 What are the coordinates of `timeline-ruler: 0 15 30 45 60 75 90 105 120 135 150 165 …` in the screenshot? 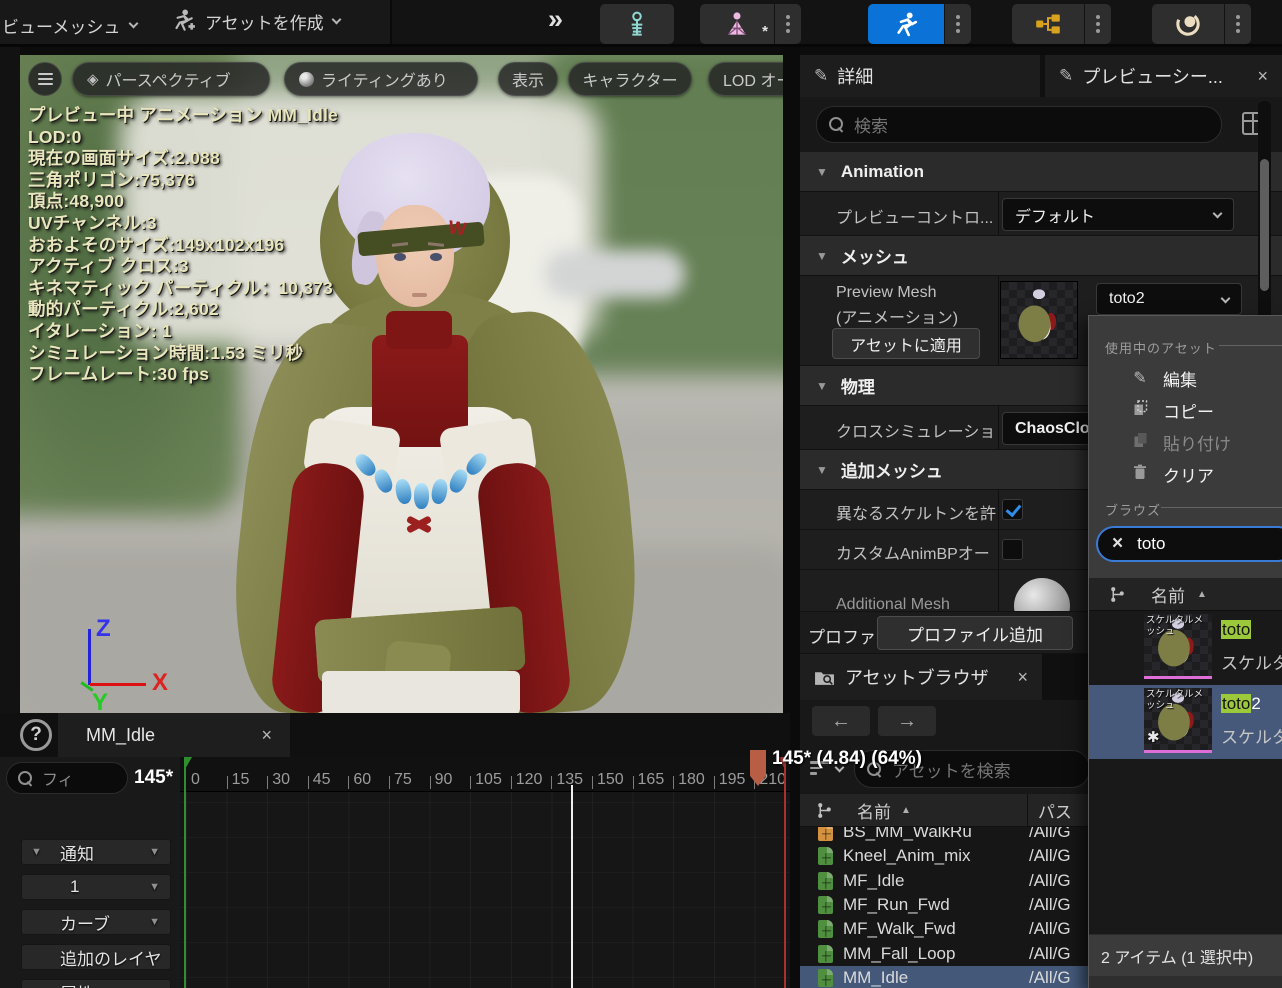 It's located at (485, 774).